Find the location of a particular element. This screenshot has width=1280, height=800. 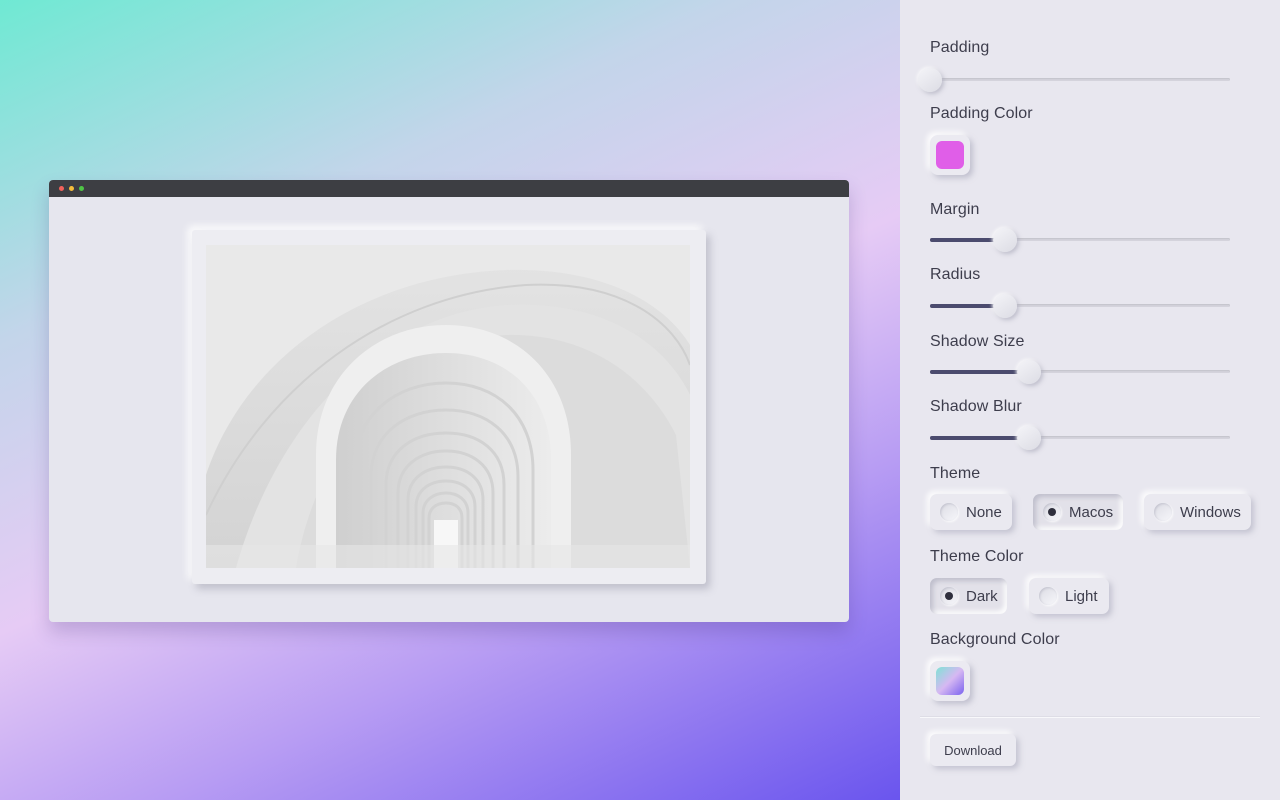

padding-label: Padding is located at coordinates (960, 47).